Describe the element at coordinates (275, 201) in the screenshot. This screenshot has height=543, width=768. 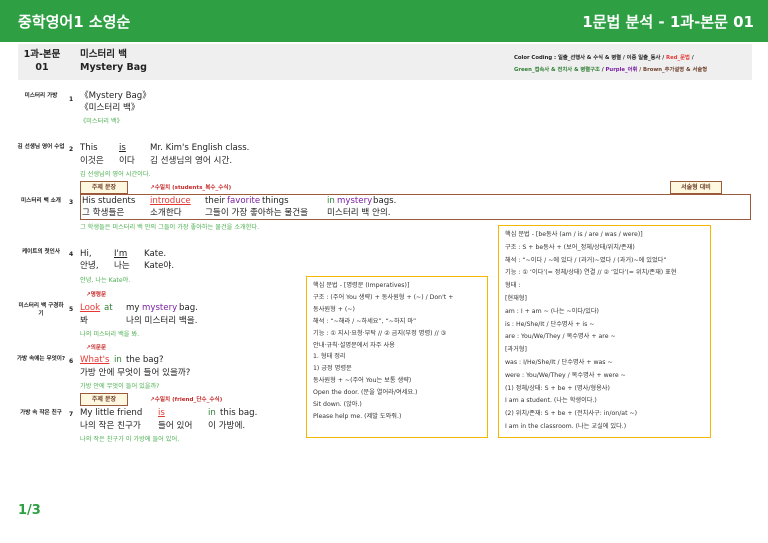
I see `word-en: things` at that location.